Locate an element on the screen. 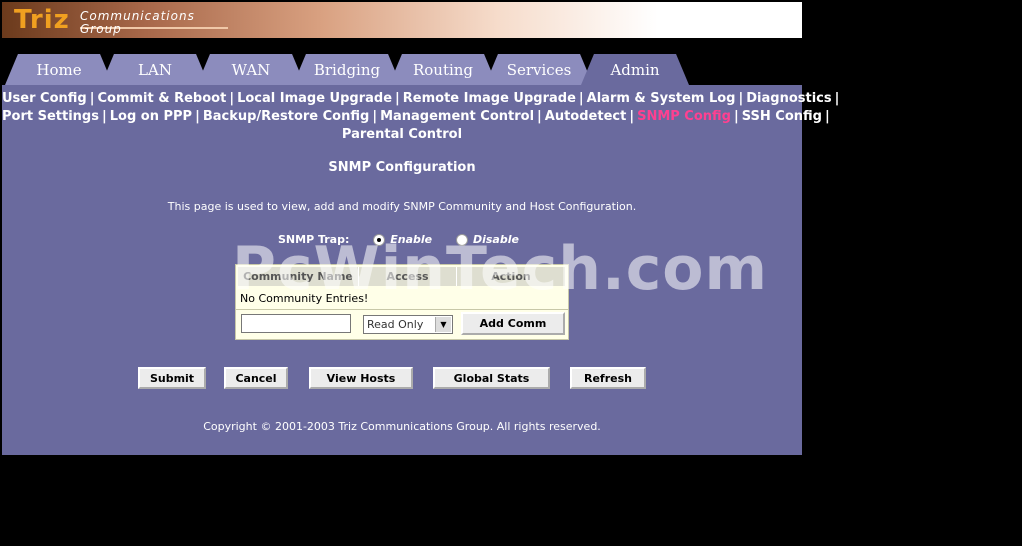 This screenshot has width=1022, height=546. link-alarm-system-log: Alarm & System Log is located at coordinates (661, 98).